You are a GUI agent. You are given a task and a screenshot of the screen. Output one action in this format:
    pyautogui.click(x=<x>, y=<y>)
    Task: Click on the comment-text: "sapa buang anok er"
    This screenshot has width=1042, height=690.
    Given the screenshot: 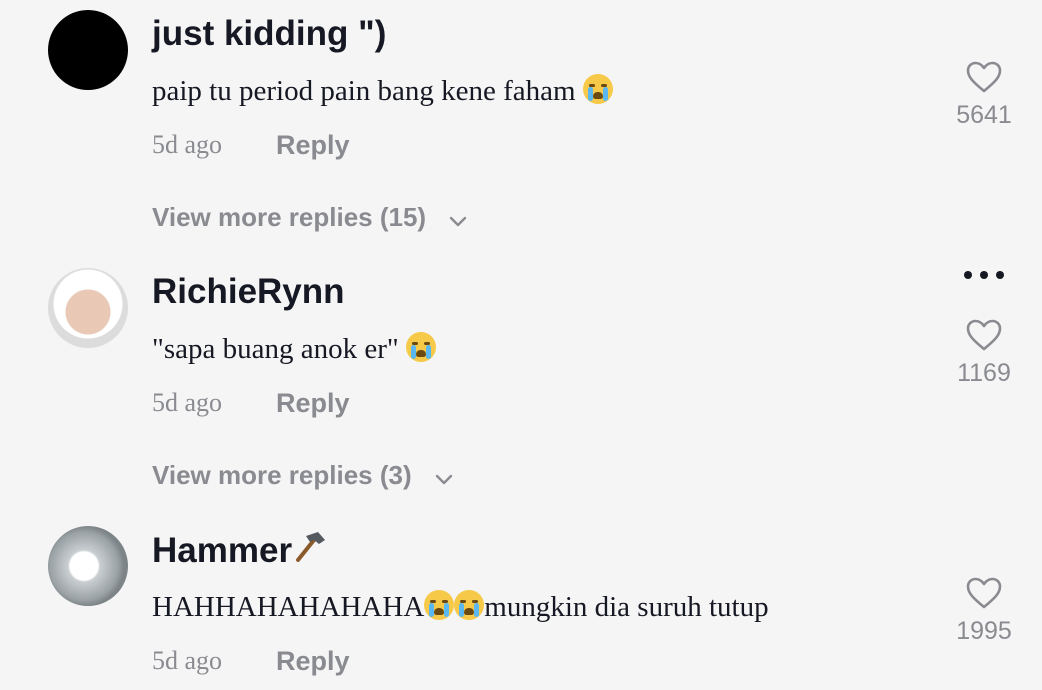 What is the action you would take?
    pyautogui.click(x=294, y=349)
    